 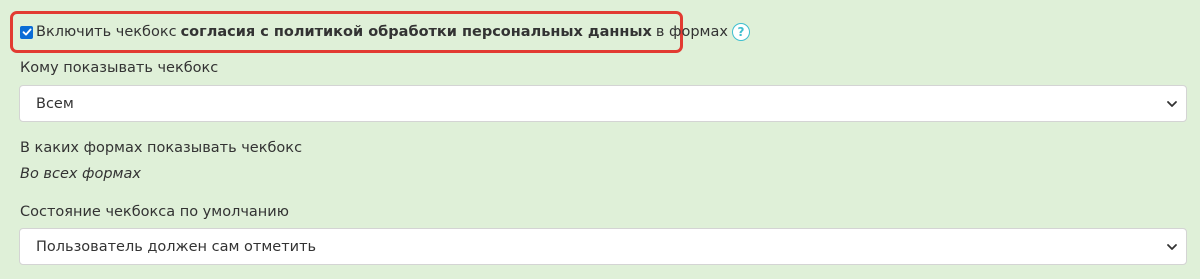 I want to click on default-state-select-value: Пользователь должен сам отметить, so click(x=176, y=246).